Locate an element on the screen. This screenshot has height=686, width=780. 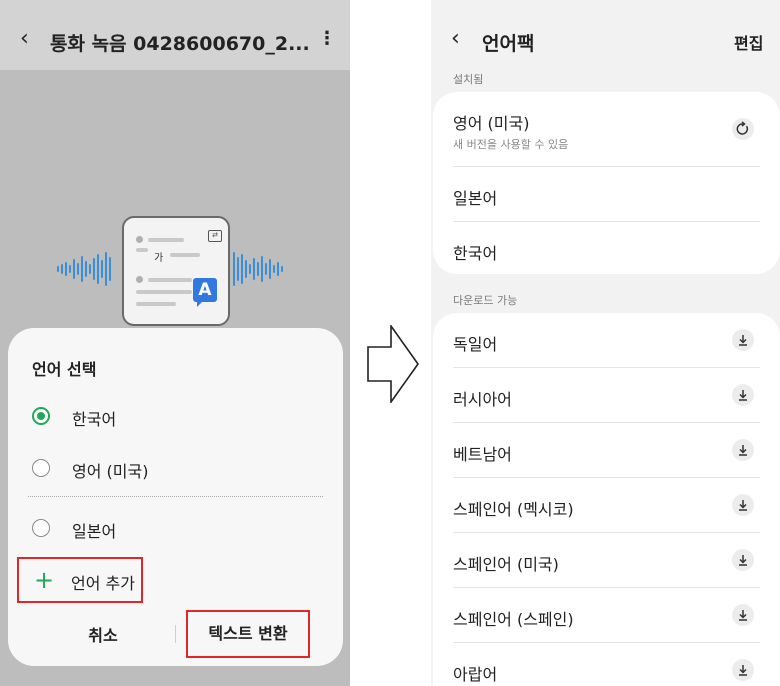
update-available-text: 새 버전을 사용할 수 있음 is located at coordinates (511, 144).